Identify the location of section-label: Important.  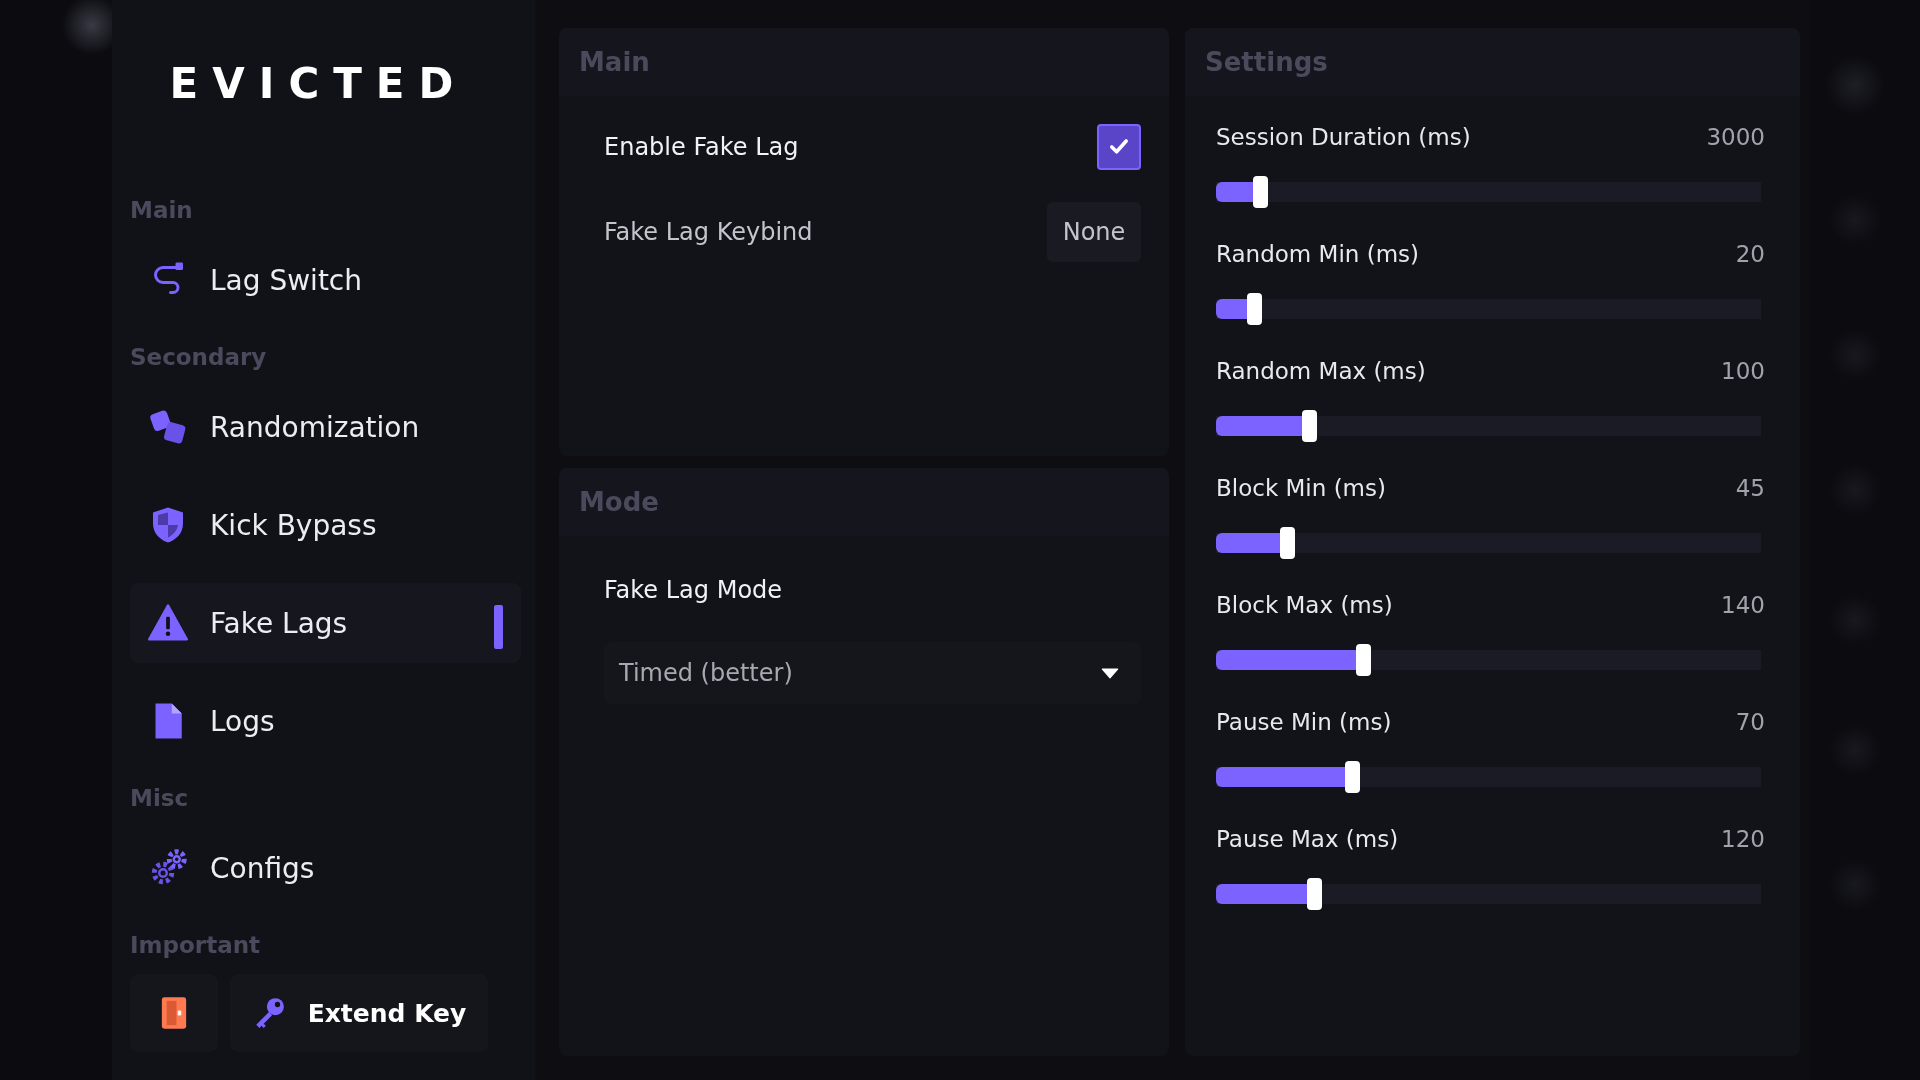
(195, 945).